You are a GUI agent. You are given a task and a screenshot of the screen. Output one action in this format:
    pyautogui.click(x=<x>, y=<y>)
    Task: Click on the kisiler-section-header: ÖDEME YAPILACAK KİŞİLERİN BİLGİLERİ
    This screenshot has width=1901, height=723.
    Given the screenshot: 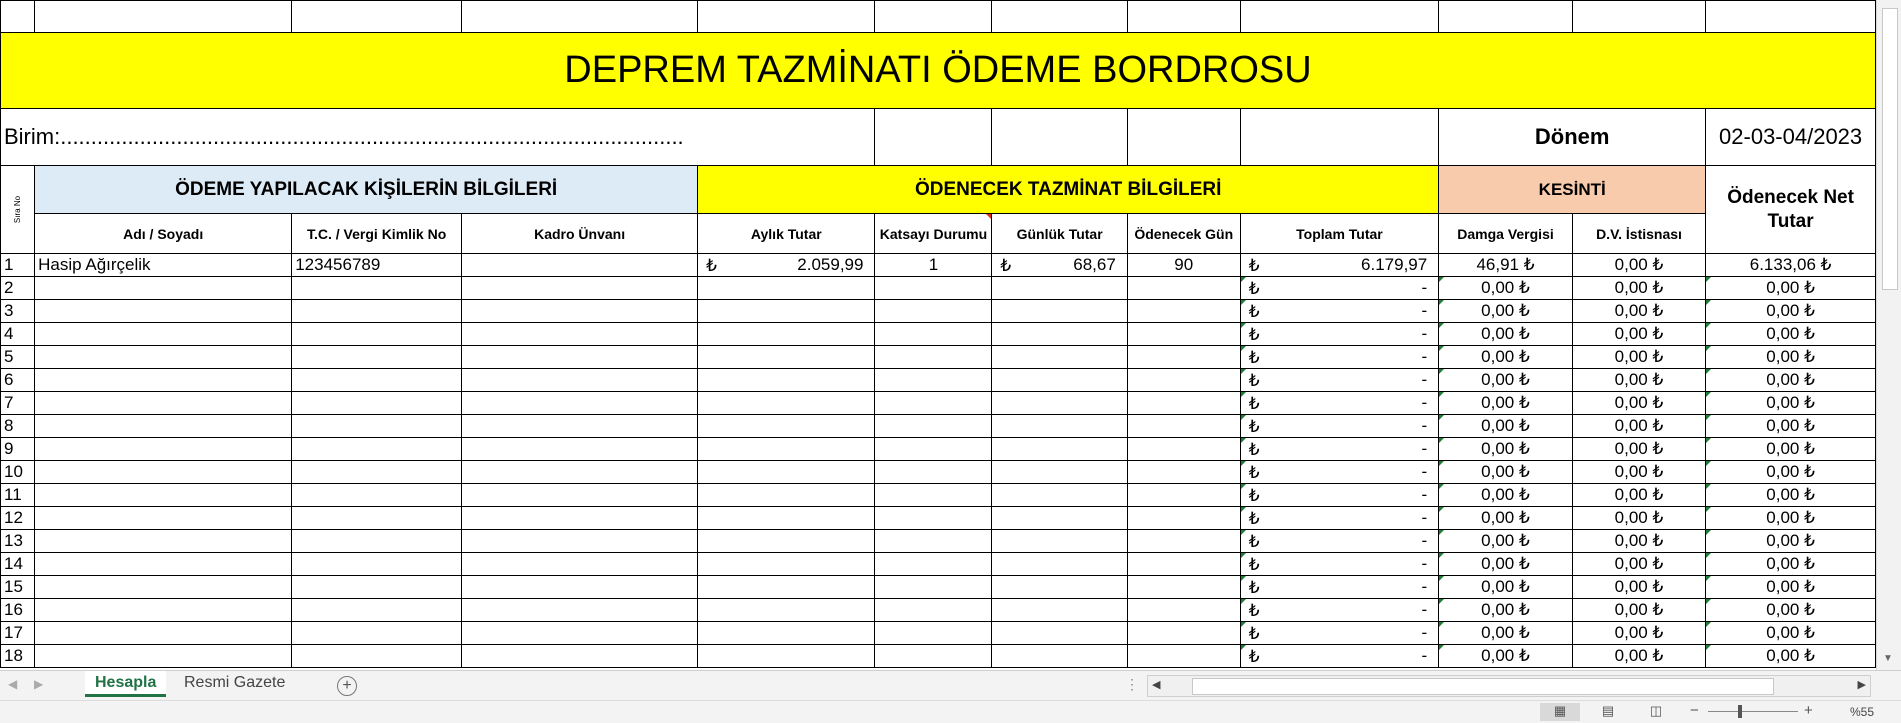 What is the action you would take?
    pyautogui.click(x=366, y=189)
    